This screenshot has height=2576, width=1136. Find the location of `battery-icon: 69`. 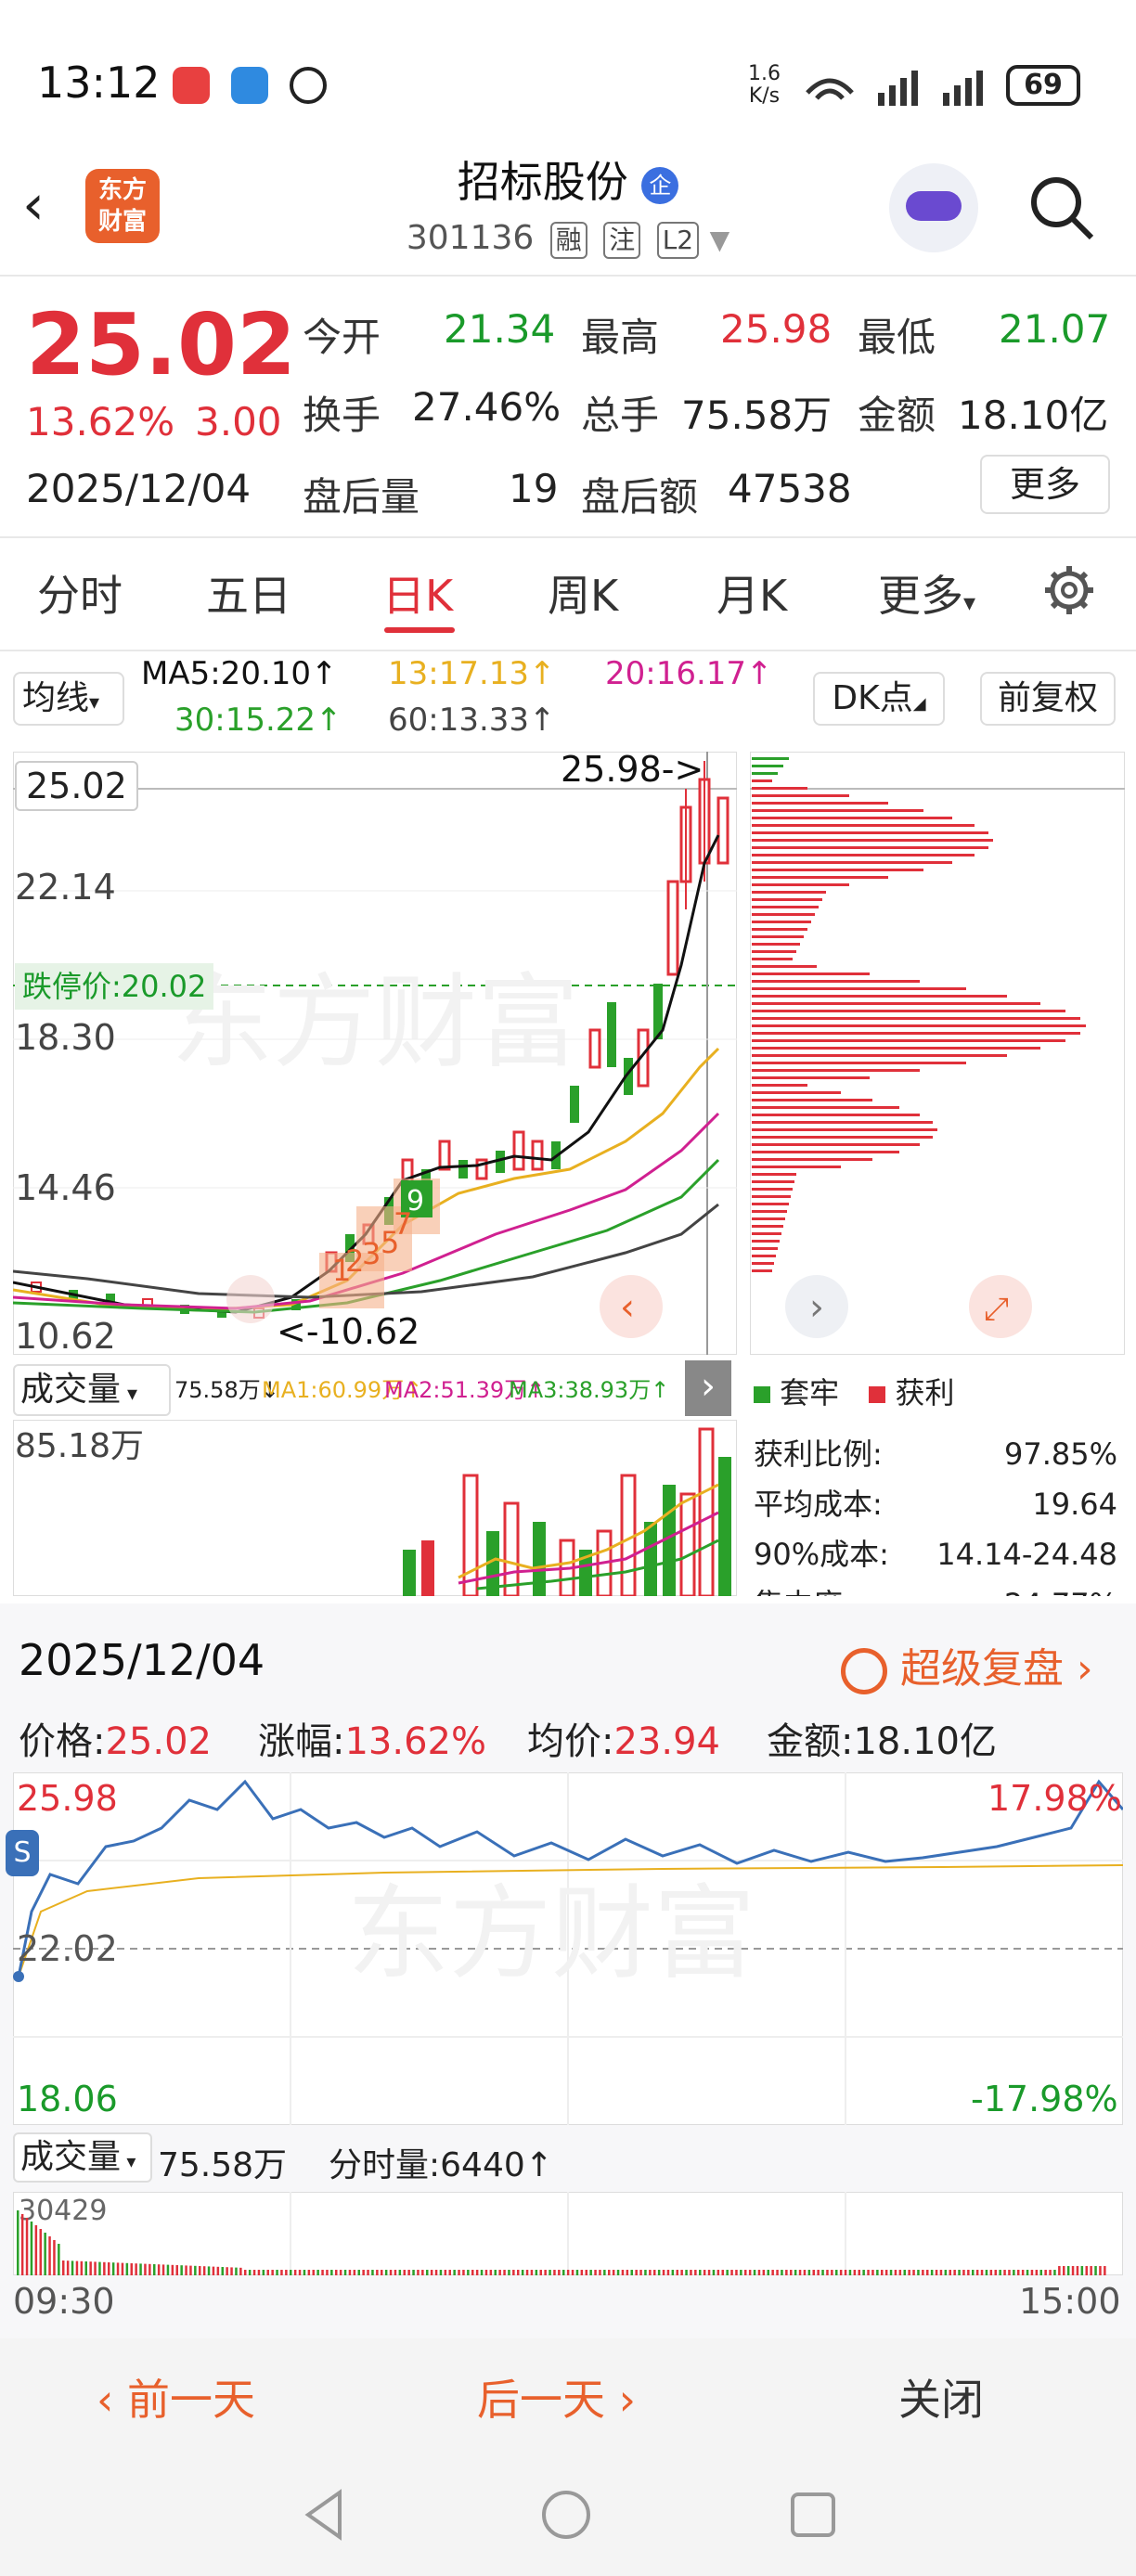

battery-icon: 69 is located at coordinates (1043, 86).